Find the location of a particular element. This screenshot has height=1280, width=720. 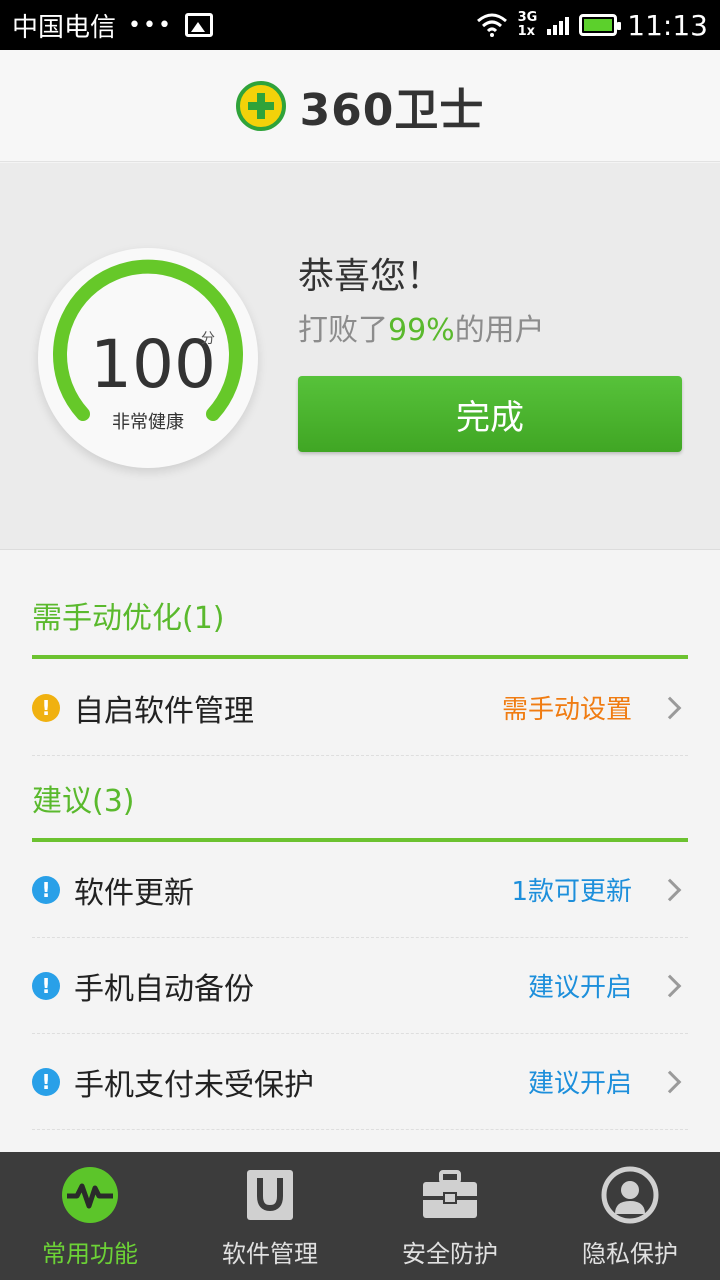

list-item-label: 手机支付未受保护 is located at coordinates (194, 1085).